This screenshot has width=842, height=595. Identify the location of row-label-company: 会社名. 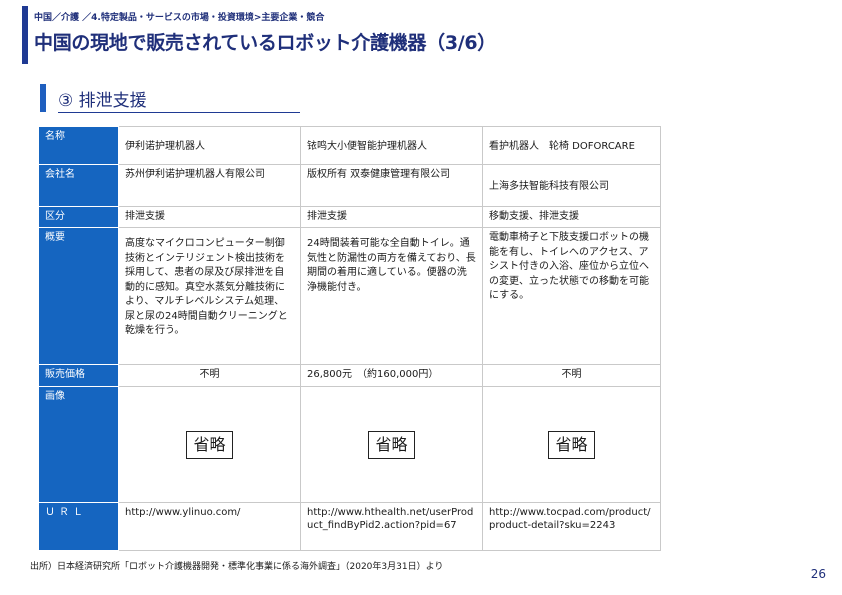
(78, 185).